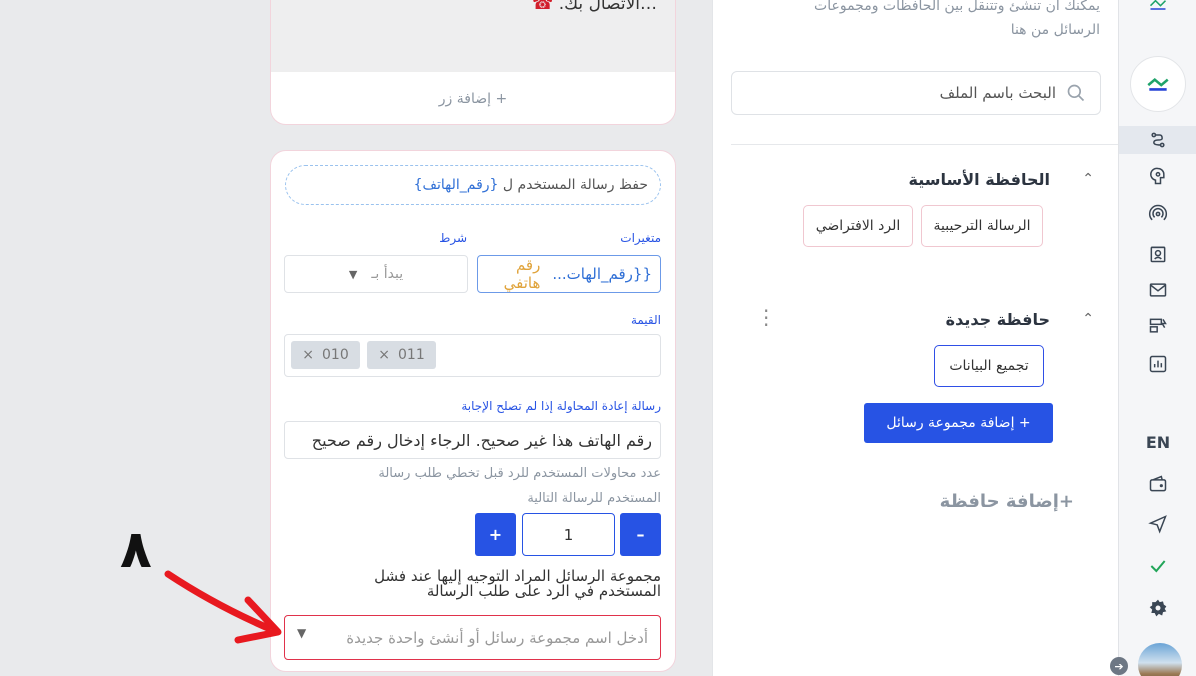 This screenshot has height=676, width=1196. What do you see at coordinates (766, 318) in the screenshot?
I see `more-icon: · · ·` at bounding box center [766, 318].